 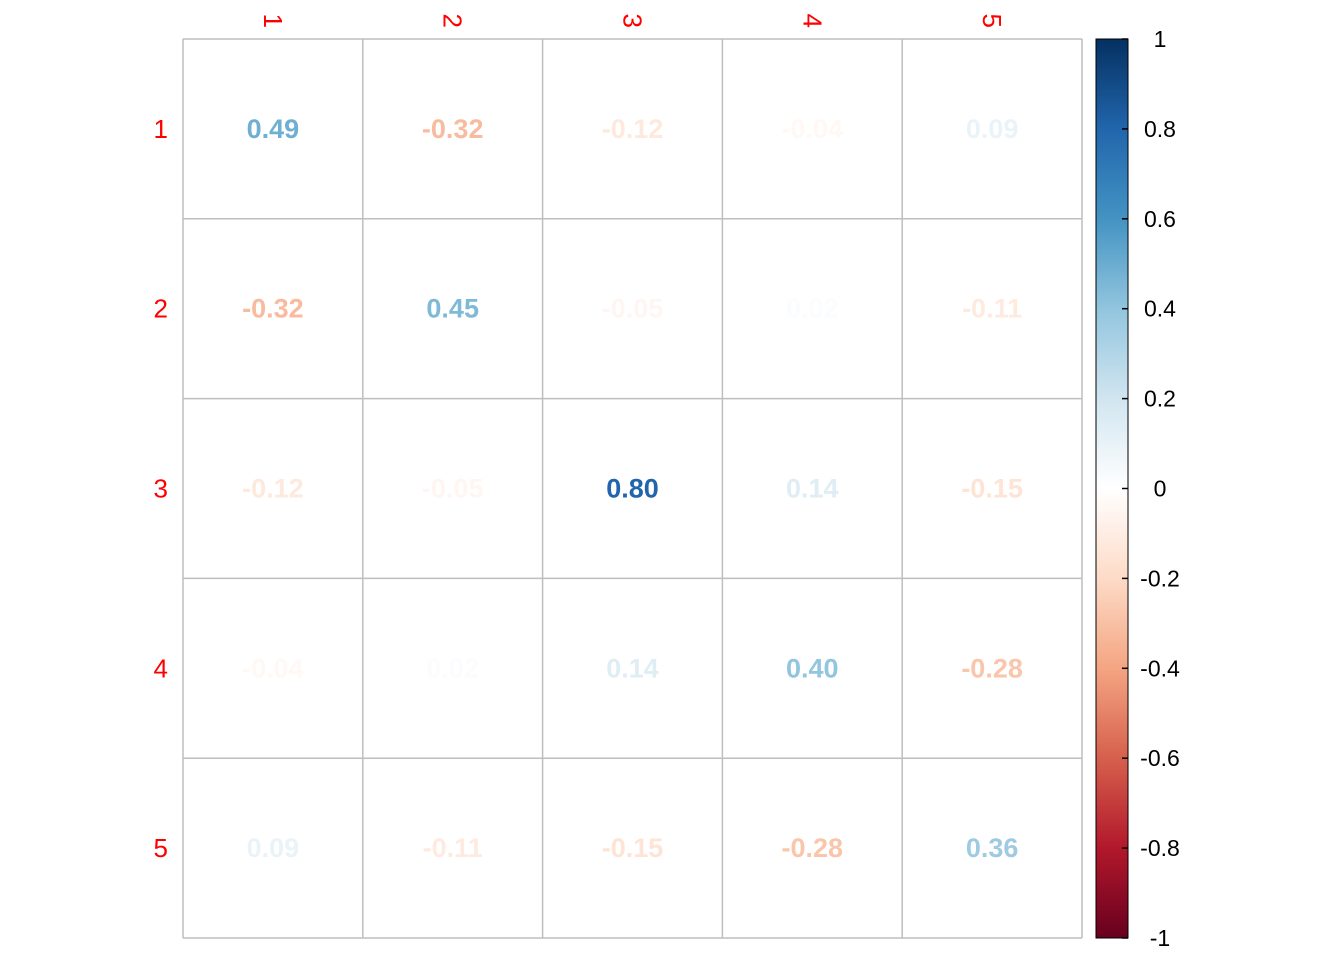 I want to click on cell-value-r3-c1: -0.12, so click(x=273, y=489).